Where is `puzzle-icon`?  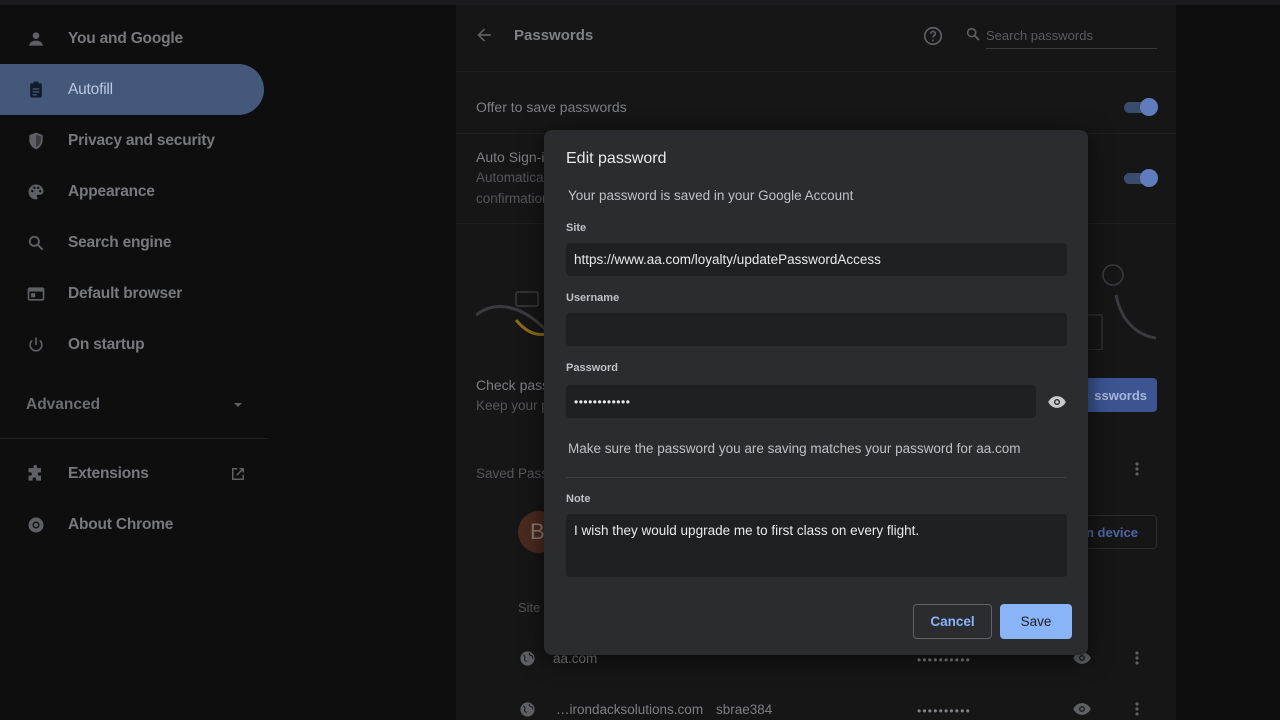 puzzle-icon is located at coordinates (34, 472).